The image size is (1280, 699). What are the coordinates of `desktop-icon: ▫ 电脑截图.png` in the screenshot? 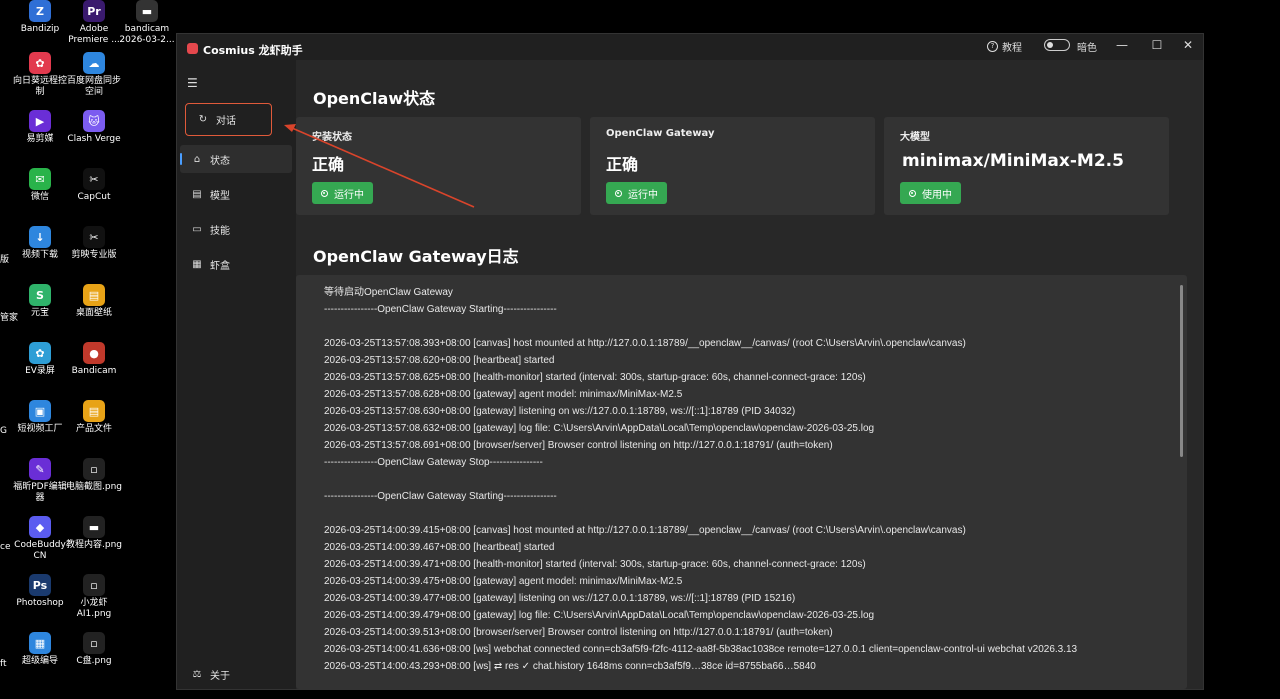 It's located at (94, 475).